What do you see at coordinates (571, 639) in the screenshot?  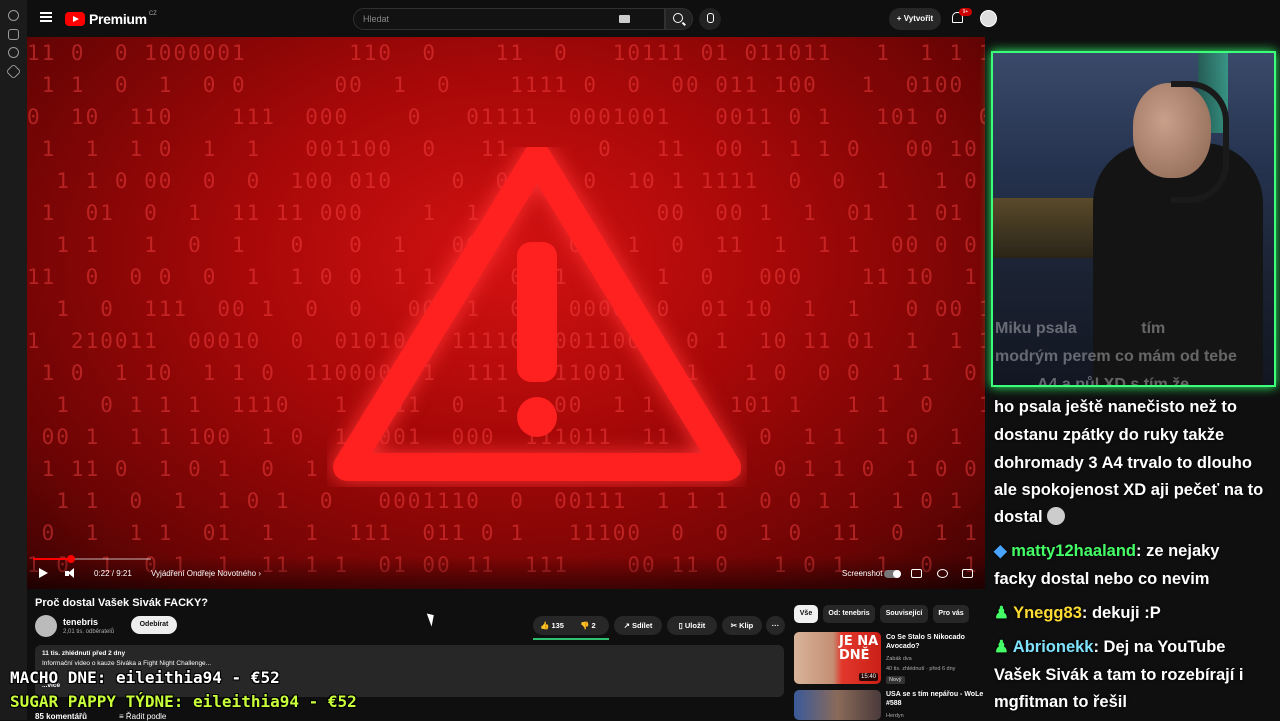 I see `like-ratio-bar` at bounding box center [571, 639].